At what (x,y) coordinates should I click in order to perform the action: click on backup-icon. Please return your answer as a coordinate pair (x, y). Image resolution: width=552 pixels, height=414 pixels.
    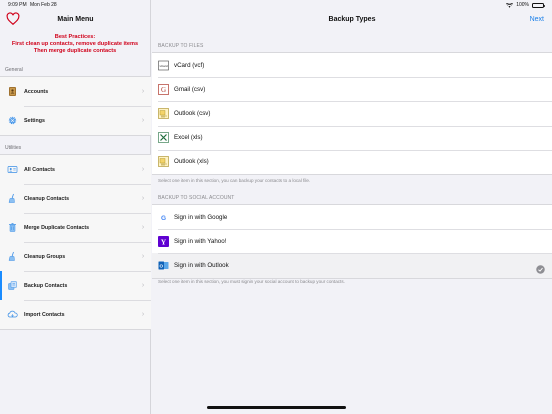
    Looking at the image, I should click on (12, 285).